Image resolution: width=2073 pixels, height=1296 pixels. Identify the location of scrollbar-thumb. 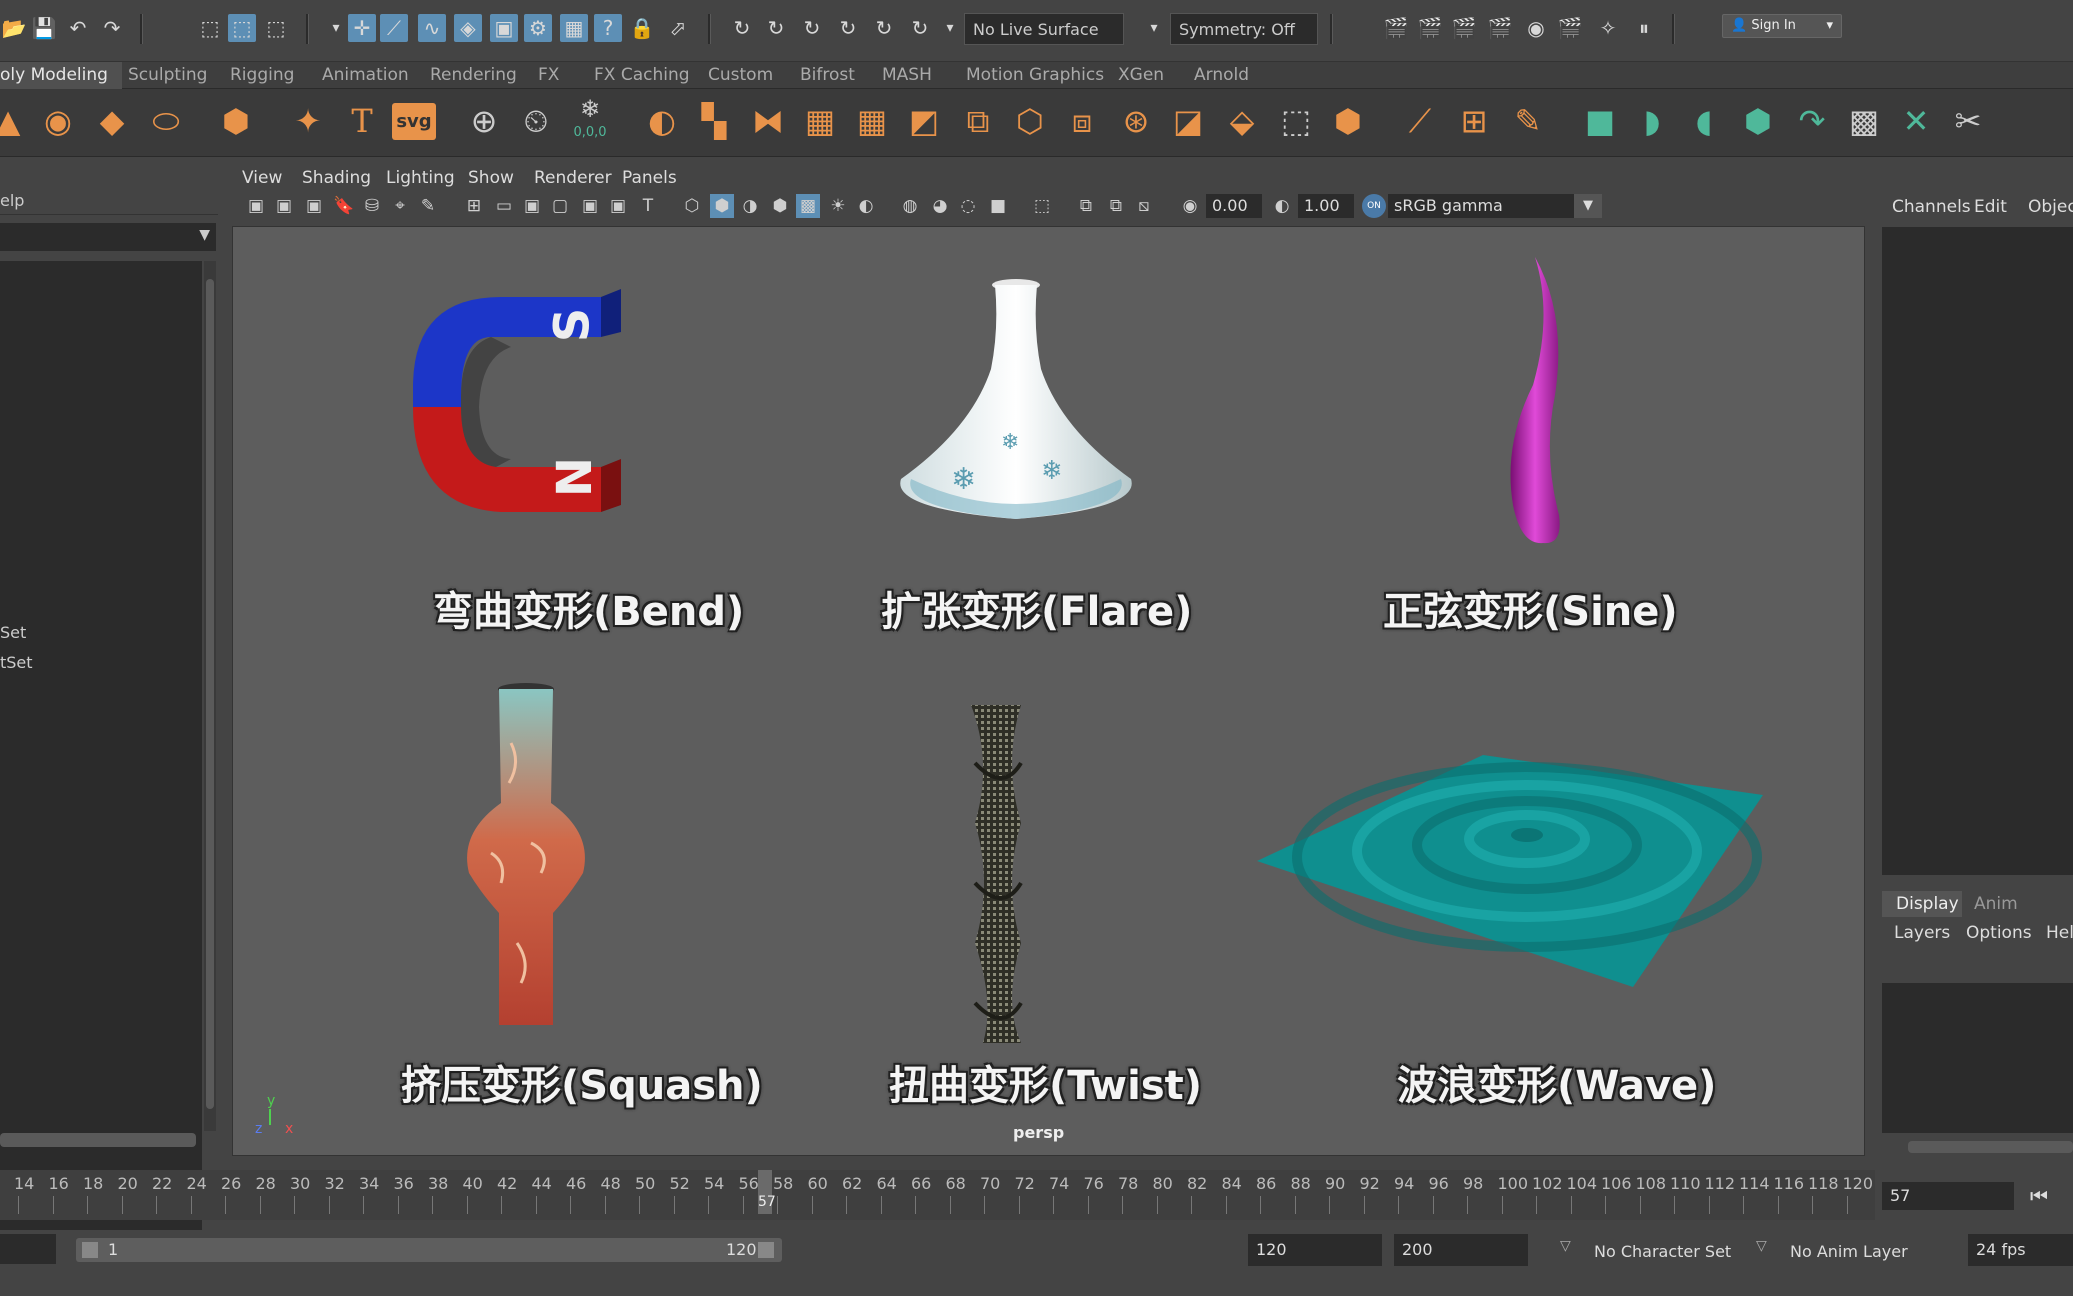
(210, 694).